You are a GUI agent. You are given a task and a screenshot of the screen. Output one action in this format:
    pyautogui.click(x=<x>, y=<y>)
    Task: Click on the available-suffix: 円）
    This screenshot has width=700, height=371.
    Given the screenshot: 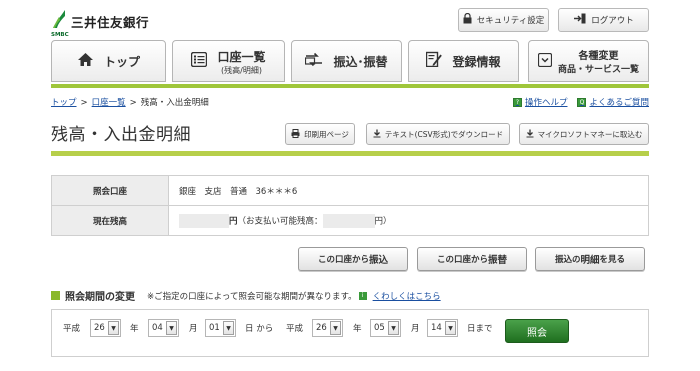 What is the action you would take?
    pyautogui.click(x=383, y=221)
    